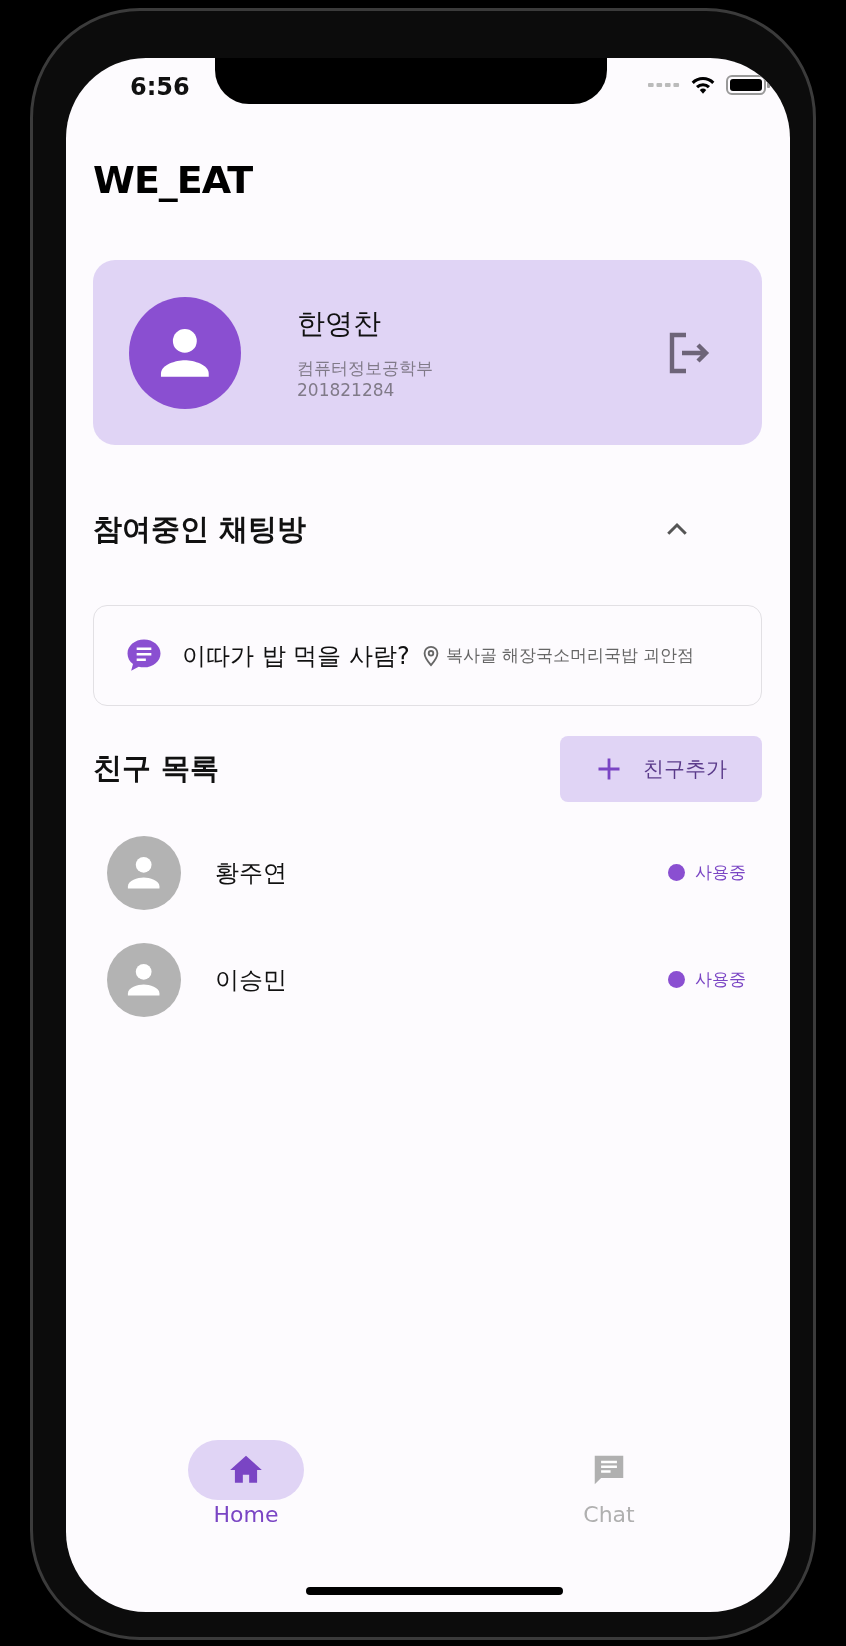  What do you see at coordinates (703, 85) in the screenshot?
I see `wifi-icon` at bounding box center [703, 85].